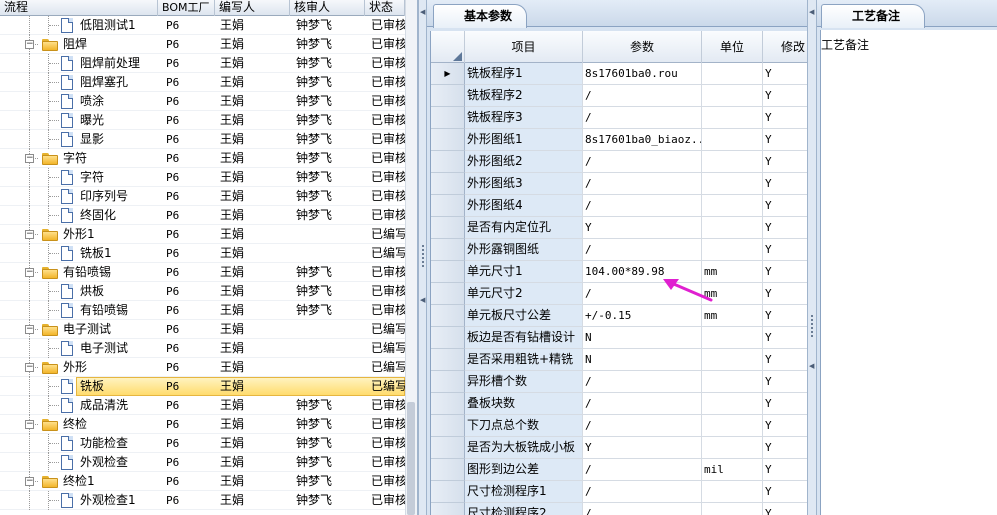 Image resolution: width=997 pixels, height=515 pixels. What do you see at coordinates (202, 348) in the screenshot?
I see `tree-row: 电子测试 P6 王娟 已编写` at bounding box center [202, 348].